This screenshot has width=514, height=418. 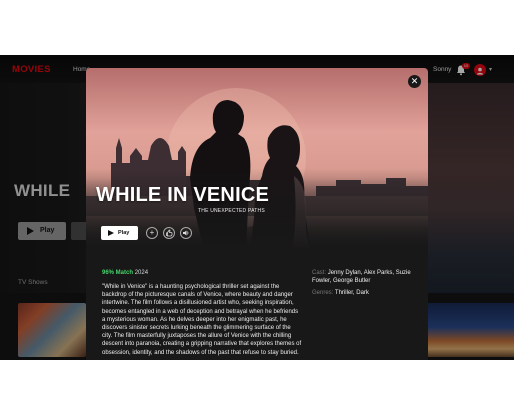 I want to click on genres-line: Genres: Thriller, Dark, so click(x=362, y=293).